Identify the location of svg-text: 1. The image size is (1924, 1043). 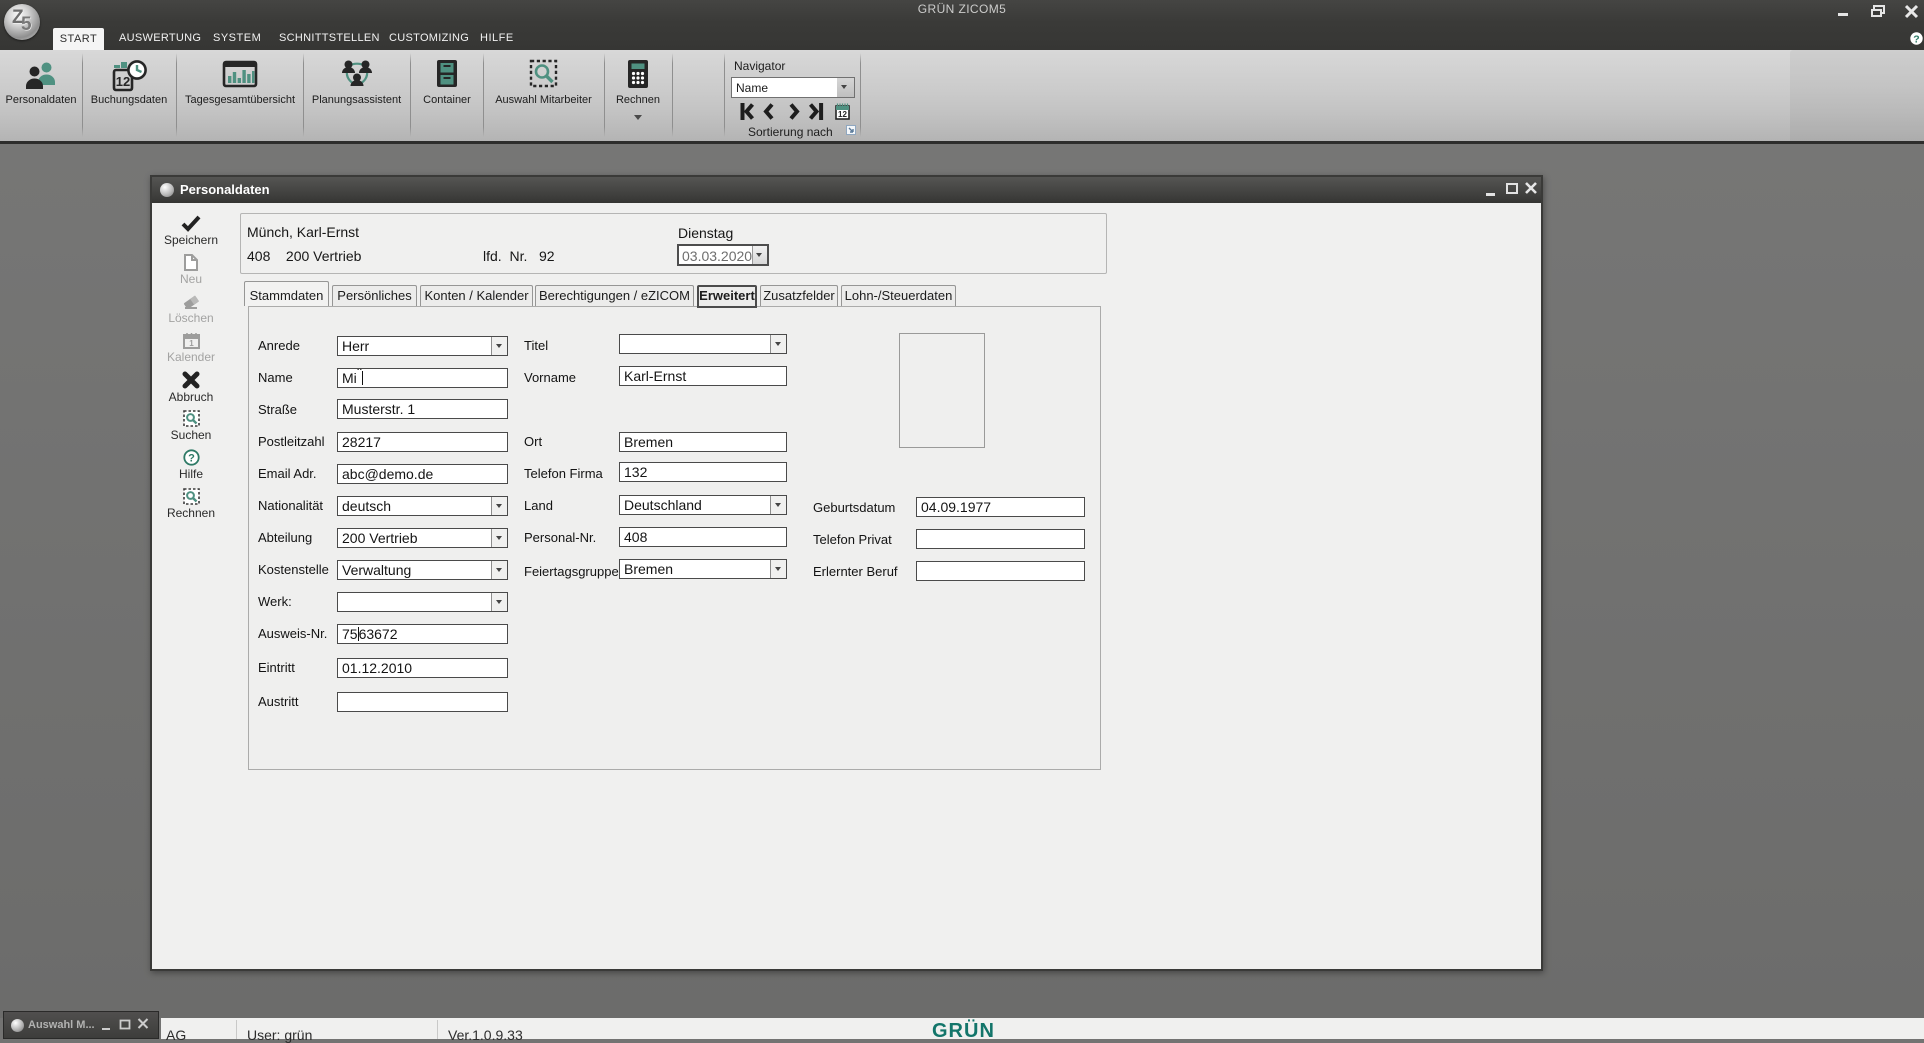
(191, 343).